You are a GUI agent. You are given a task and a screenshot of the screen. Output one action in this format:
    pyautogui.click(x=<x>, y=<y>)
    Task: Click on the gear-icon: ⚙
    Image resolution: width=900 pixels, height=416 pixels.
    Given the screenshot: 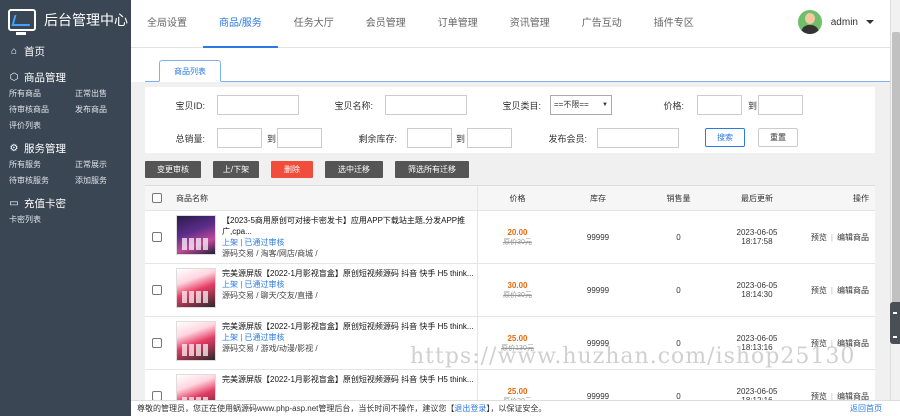 What is the action you would take?
    pyautogui.click(x=14, y=148)
    